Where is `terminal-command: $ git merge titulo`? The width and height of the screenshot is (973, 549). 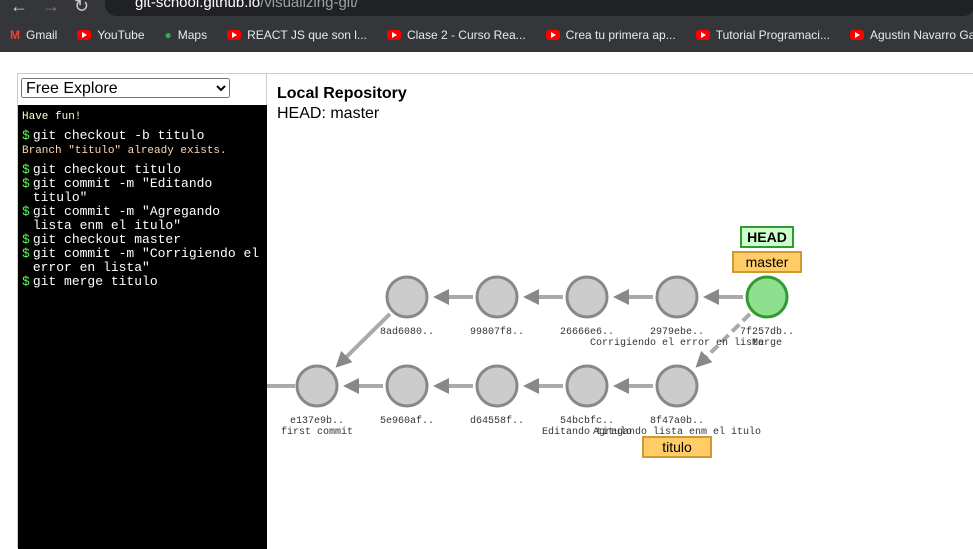
terminal-command: $ git merge titulo is located at coordinates (142, 282).